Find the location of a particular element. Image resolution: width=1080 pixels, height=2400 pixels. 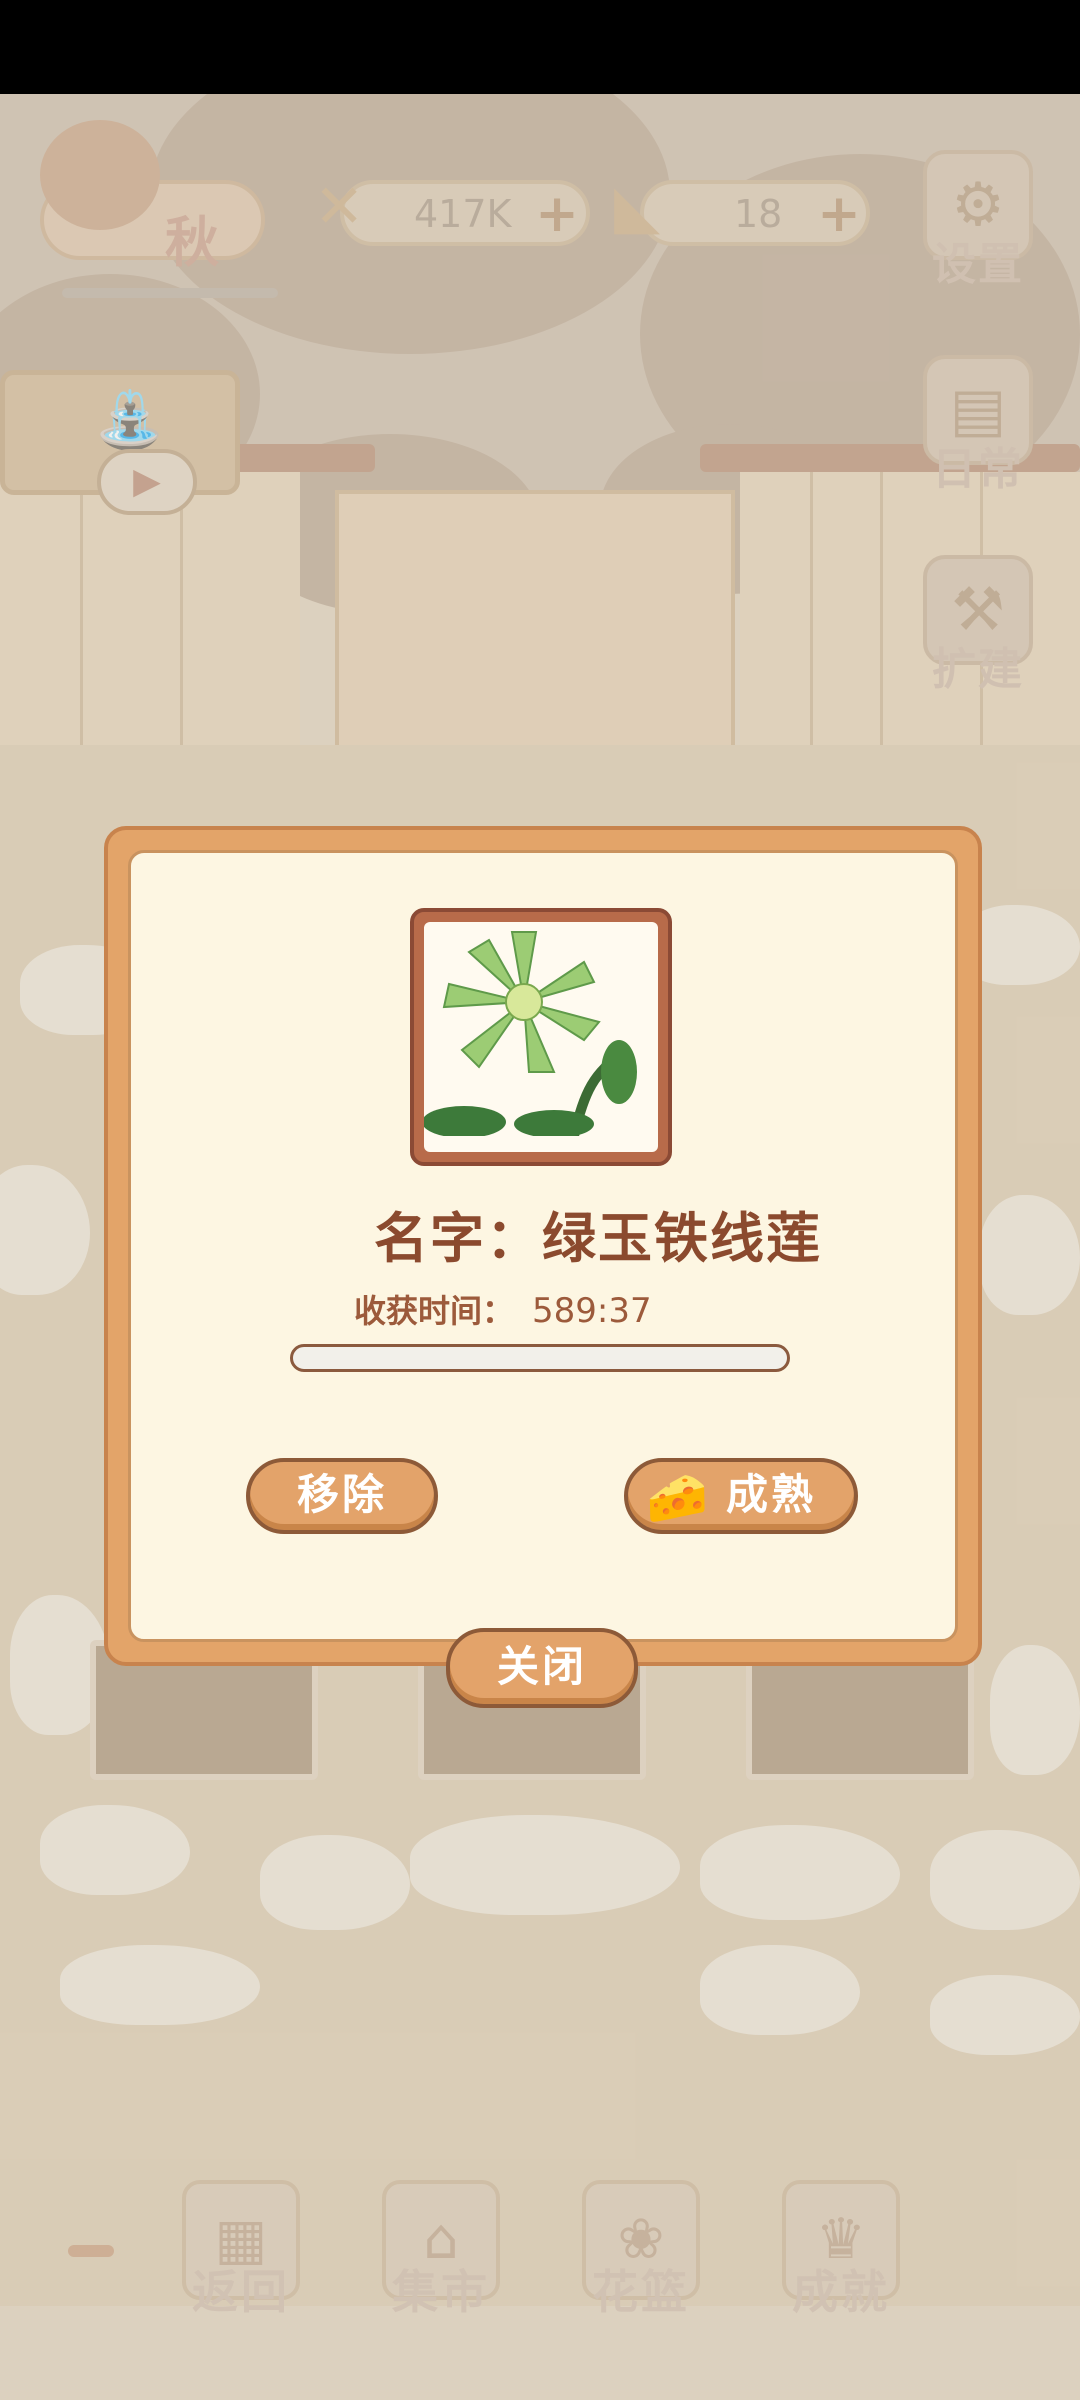

clematis-flower-image is located at coordinates (541, 1037).